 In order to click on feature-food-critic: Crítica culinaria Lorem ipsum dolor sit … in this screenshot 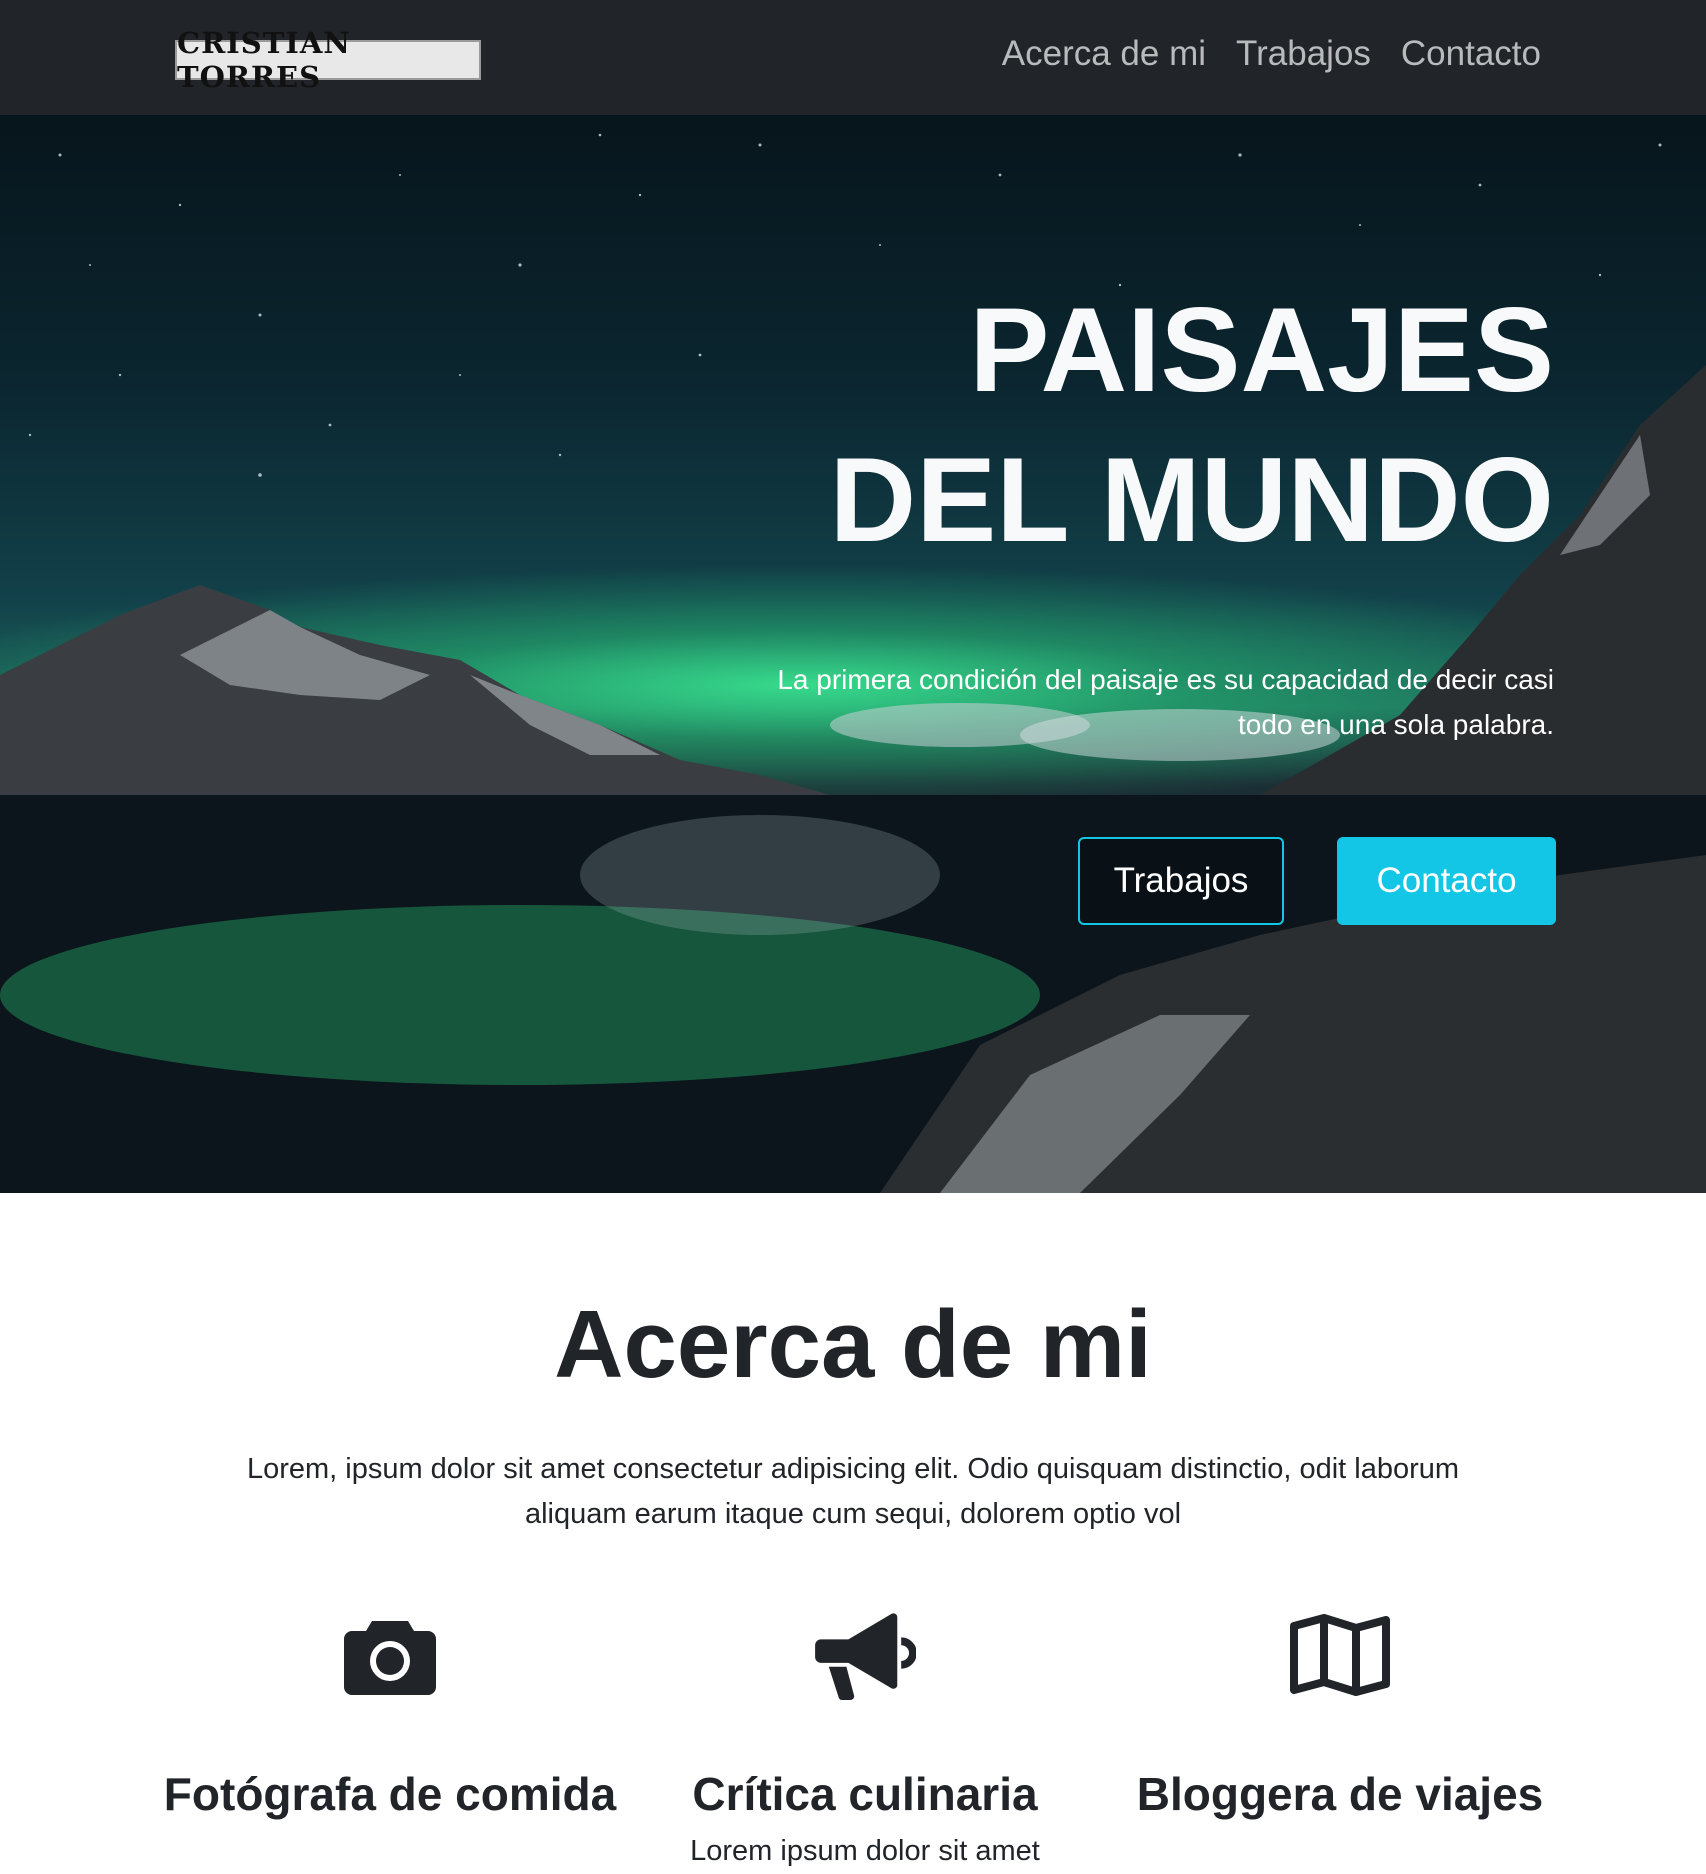, I will do `click(865, 1742)`.